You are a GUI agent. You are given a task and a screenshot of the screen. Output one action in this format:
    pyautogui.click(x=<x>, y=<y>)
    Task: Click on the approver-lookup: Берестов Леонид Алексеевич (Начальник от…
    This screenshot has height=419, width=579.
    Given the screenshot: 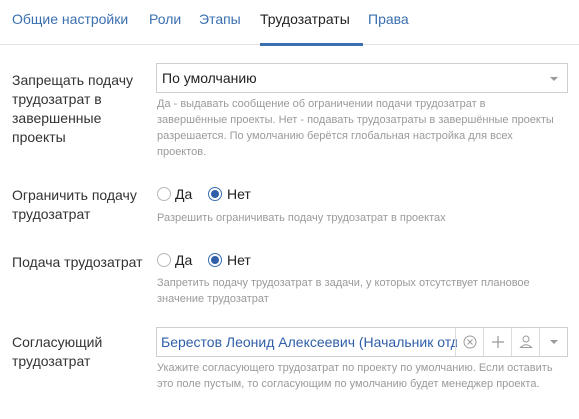 What is the action you would take?
    pyautogui.click(x=362, y=342)
    